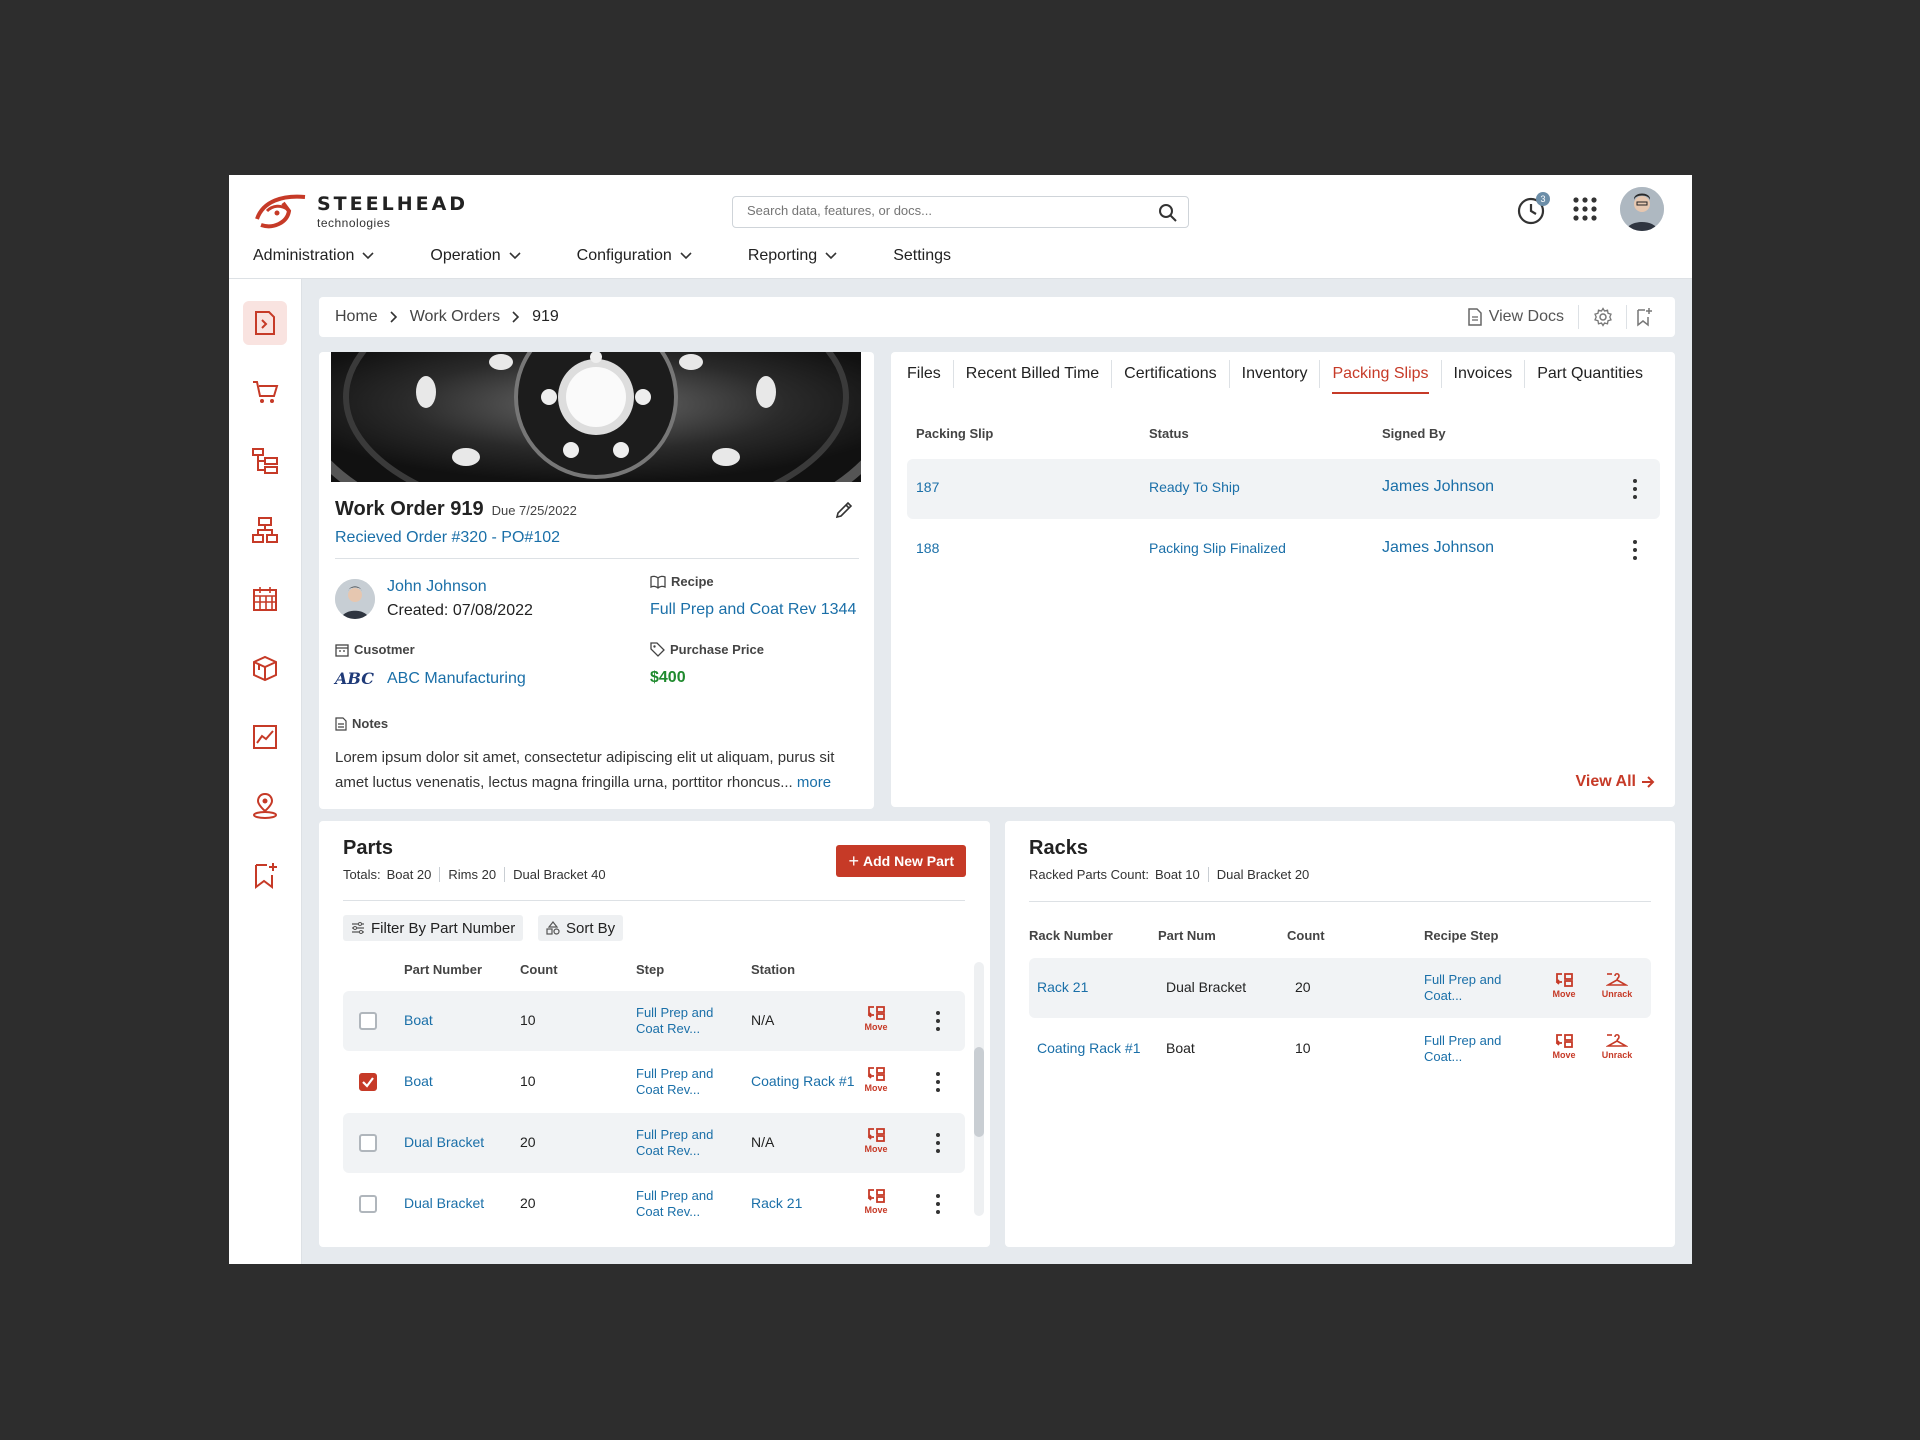 This screenshot has width=1920, height=1440. I want to click on nav-settings: Settings, so click(922, 256).